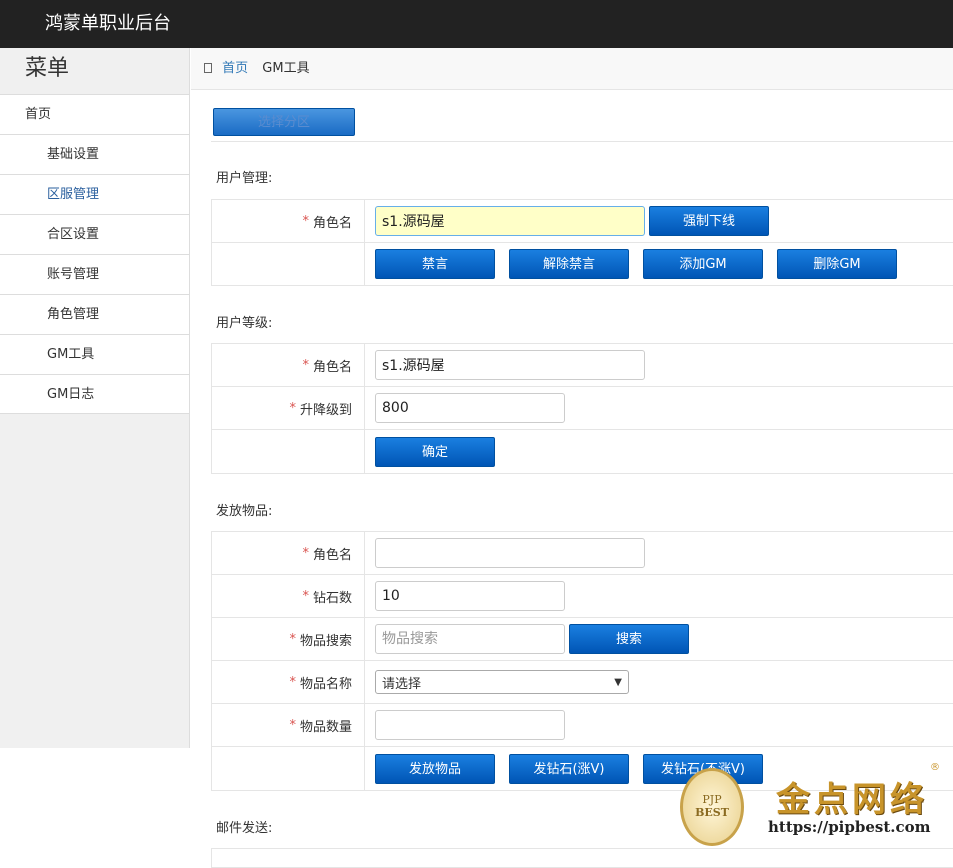 The image size is (953, 868). What do you see at coordinates (94, 274) in the screenshot?
I see `sidebar-item-account-manage: 账号管理` at bounding box center [94, 274].